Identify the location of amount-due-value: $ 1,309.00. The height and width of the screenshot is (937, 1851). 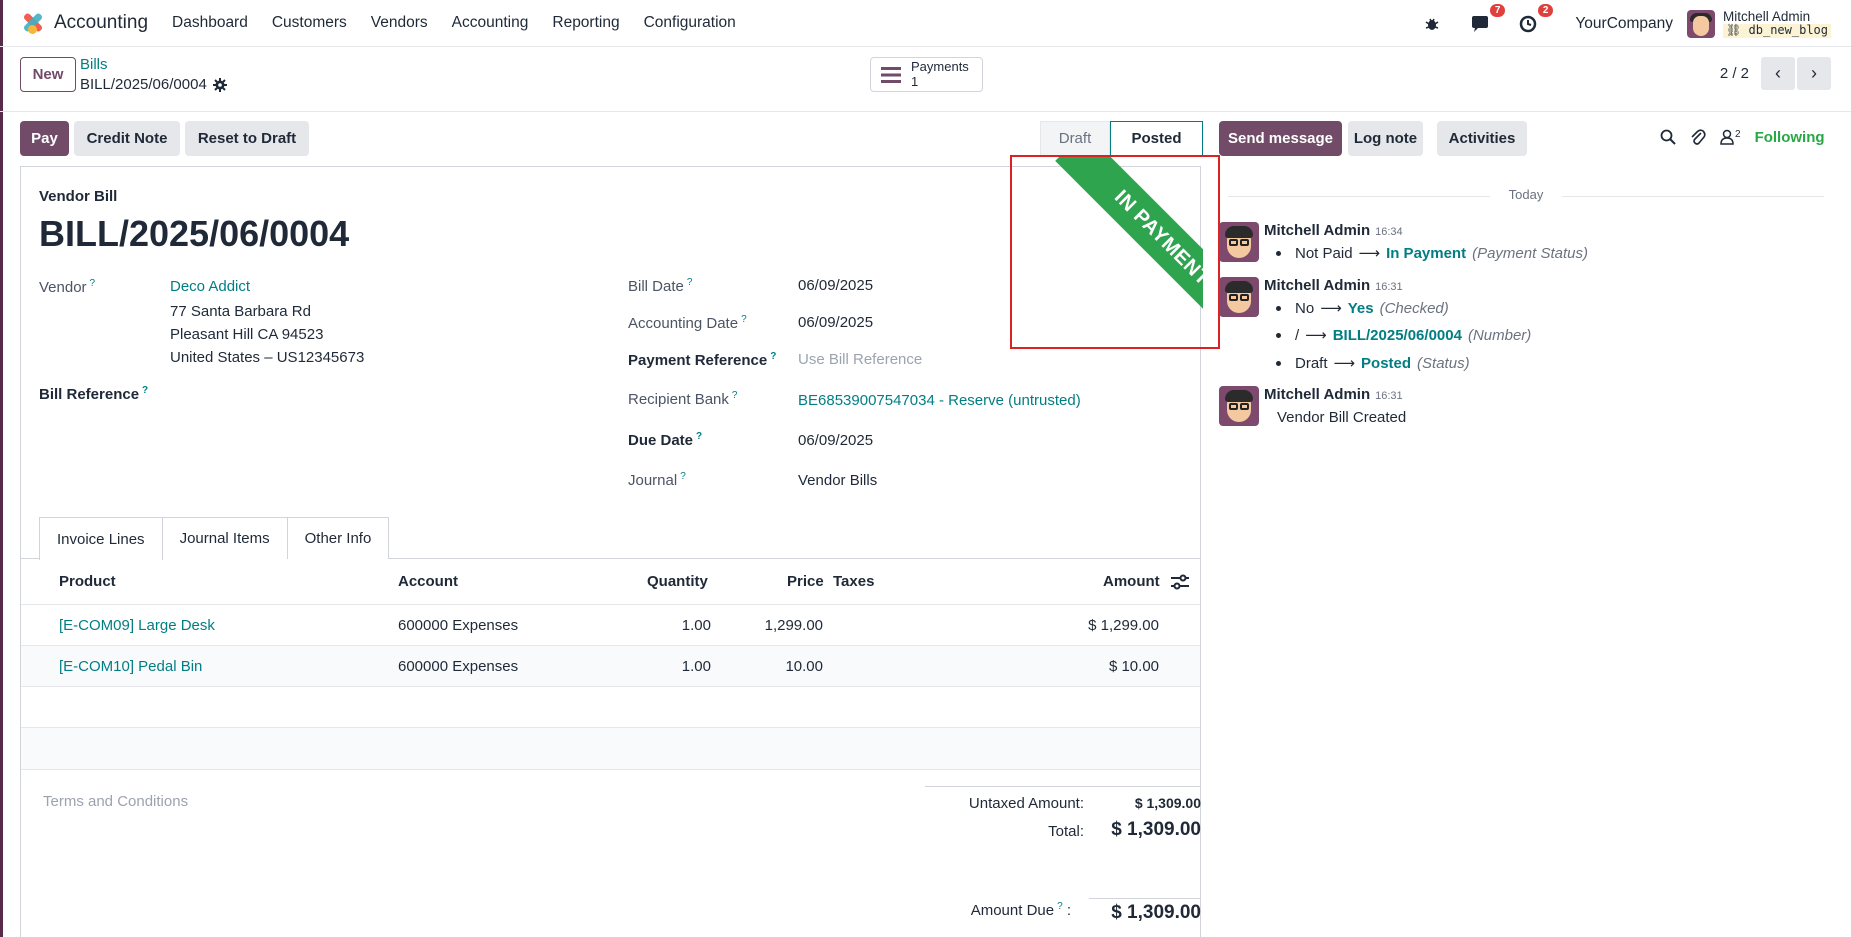
(1156, 912).